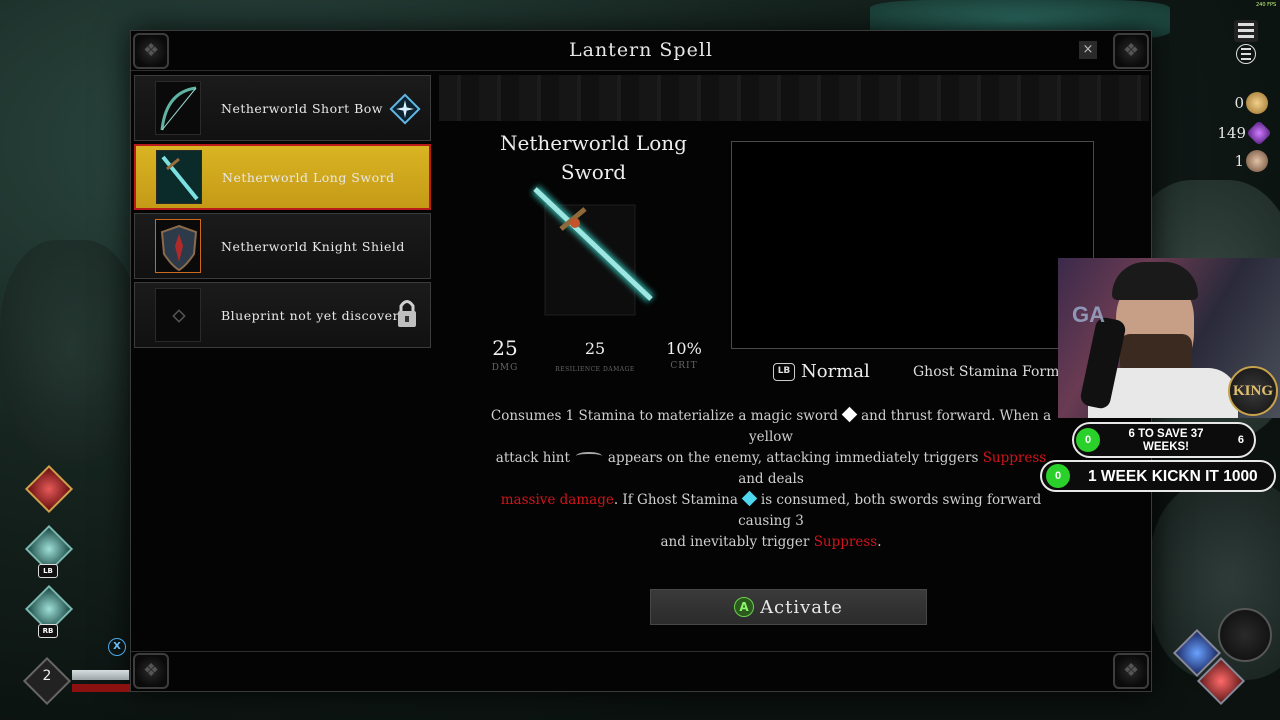  Describe the element at coordinates (593, 157) in the screenshot. I see `item-name: Netherworld Long Sword` at that location.